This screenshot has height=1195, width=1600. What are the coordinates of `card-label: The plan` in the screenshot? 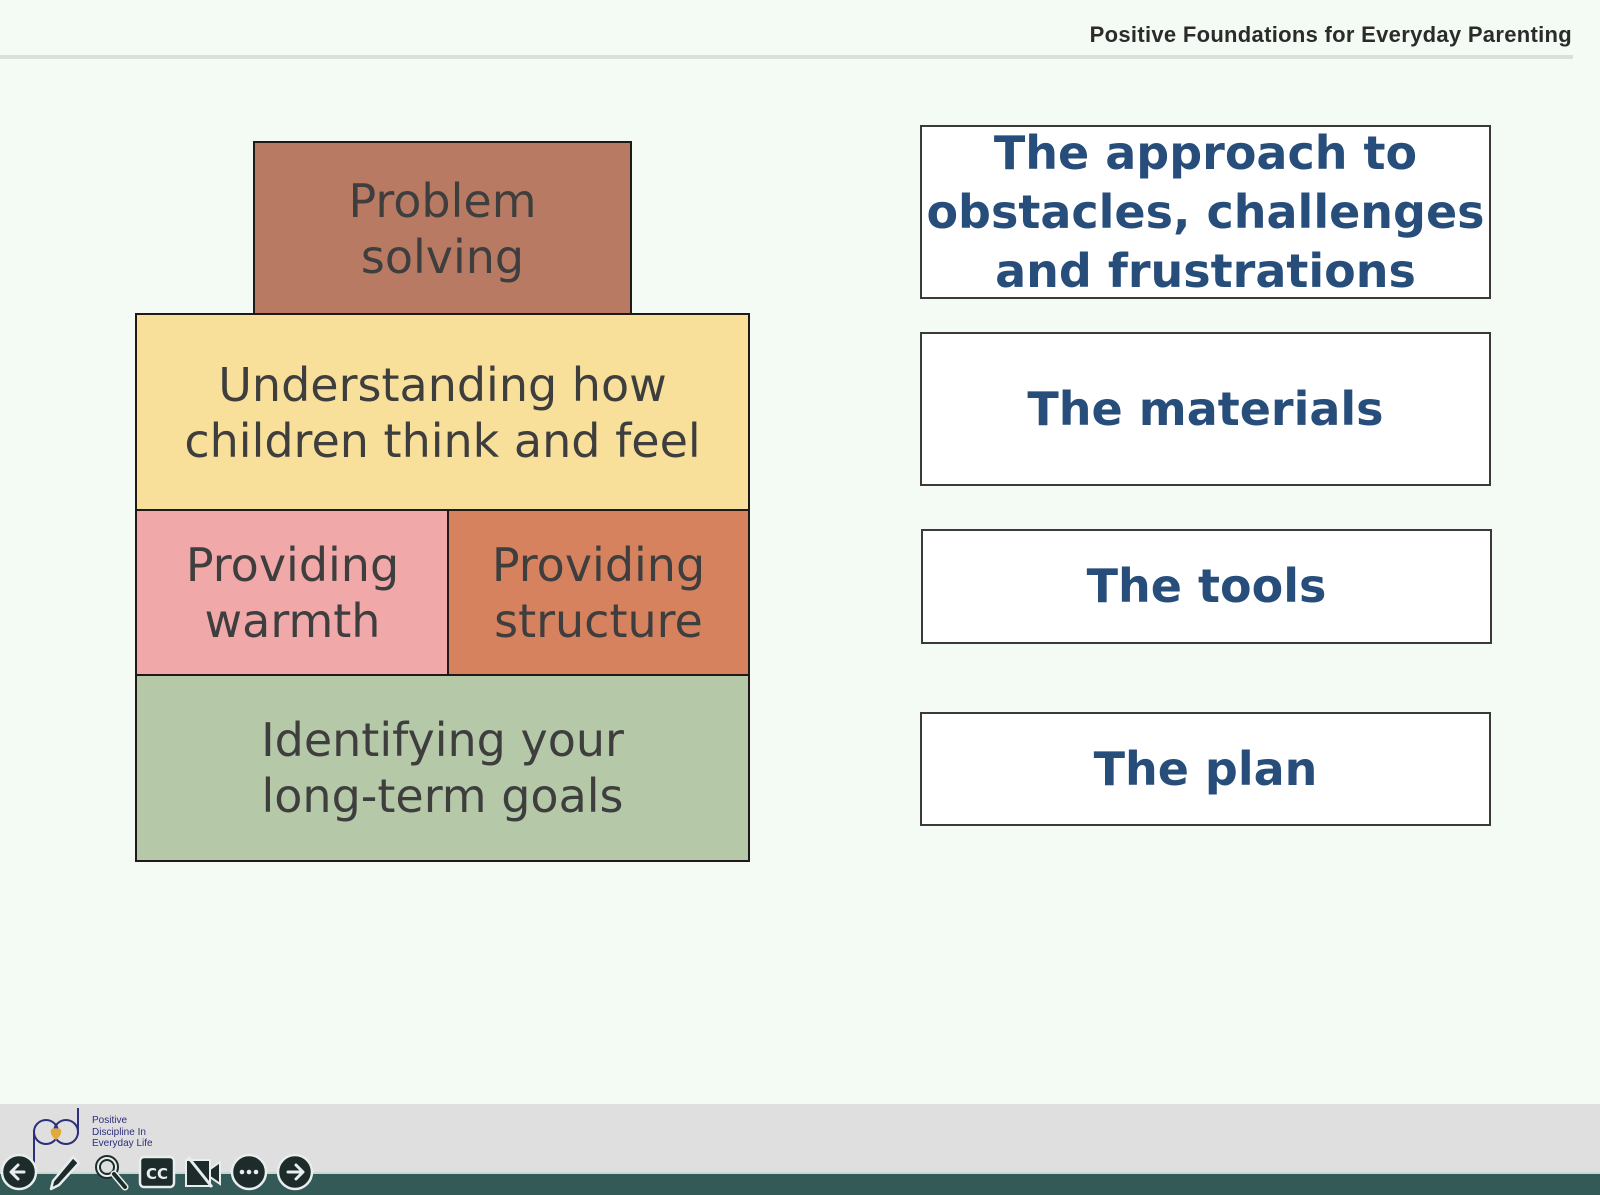 It's located at (1205, 768).